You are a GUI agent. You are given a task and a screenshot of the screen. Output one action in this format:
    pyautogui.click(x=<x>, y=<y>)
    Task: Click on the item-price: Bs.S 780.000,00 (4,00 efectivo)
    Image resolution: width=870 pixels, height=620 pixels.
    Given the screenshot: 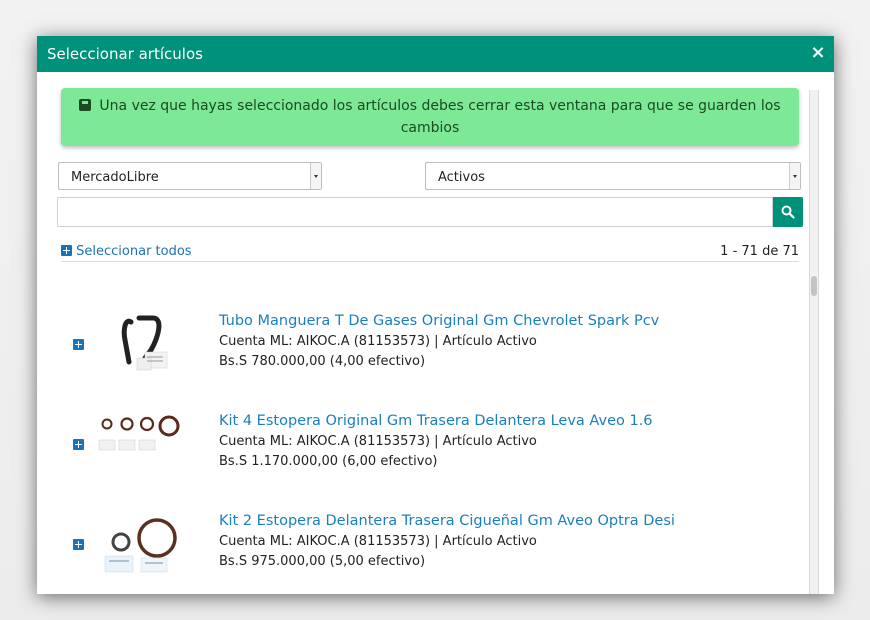 What is the action you would take?
    pyautogui.click(x=322, y=361)
    